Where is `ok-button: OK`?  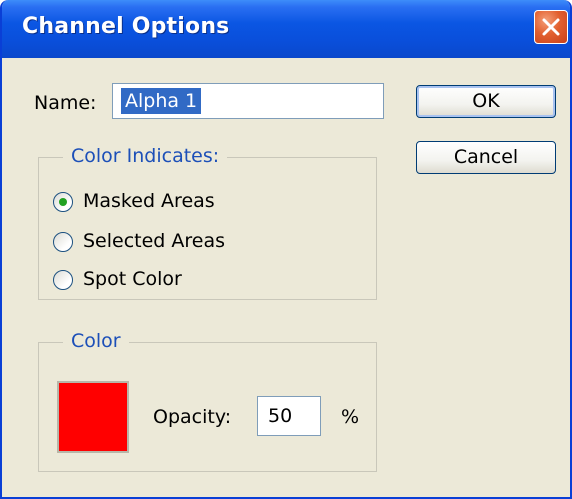 ok-button: OK is located at coordinates (486, 101).